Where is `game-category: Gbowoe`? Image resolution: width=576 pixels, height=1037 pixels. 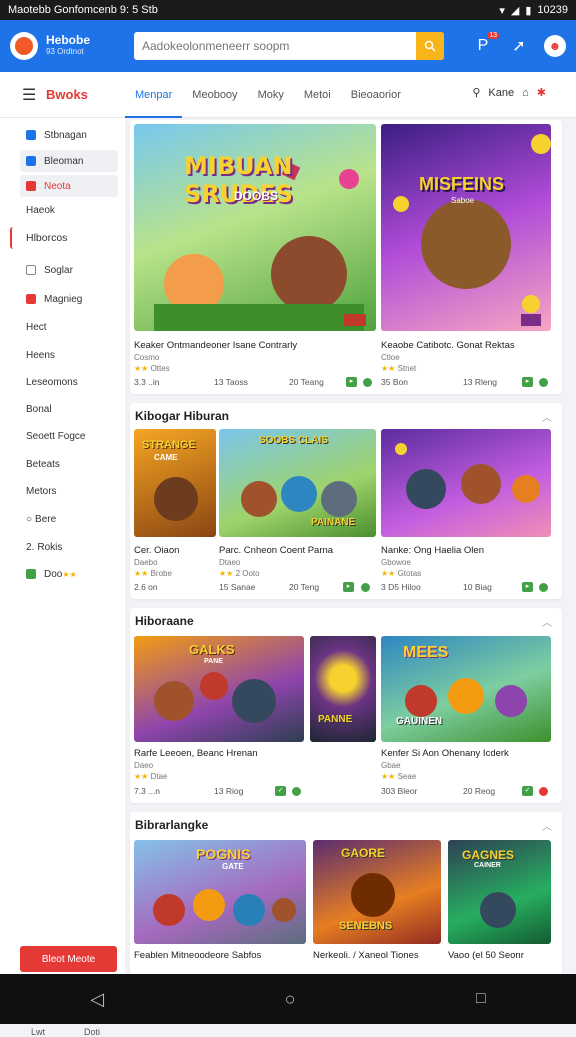 game-category: Gbowoe is located at coordinates (396, 562).